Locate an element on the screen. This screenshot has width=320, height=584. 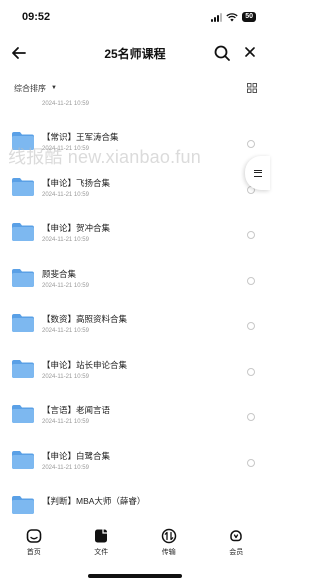
file-row: 【申论】飞扬合集 2024-11-21 10:59 is located at coordinates (135, 178).